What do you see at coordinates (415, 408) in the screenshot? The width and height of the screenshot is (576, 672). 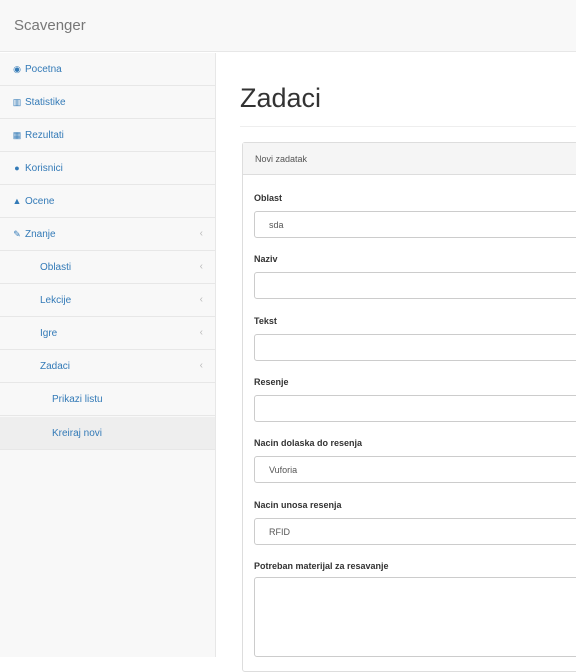 I see `resenje-field` at bounding box center [415, 408].